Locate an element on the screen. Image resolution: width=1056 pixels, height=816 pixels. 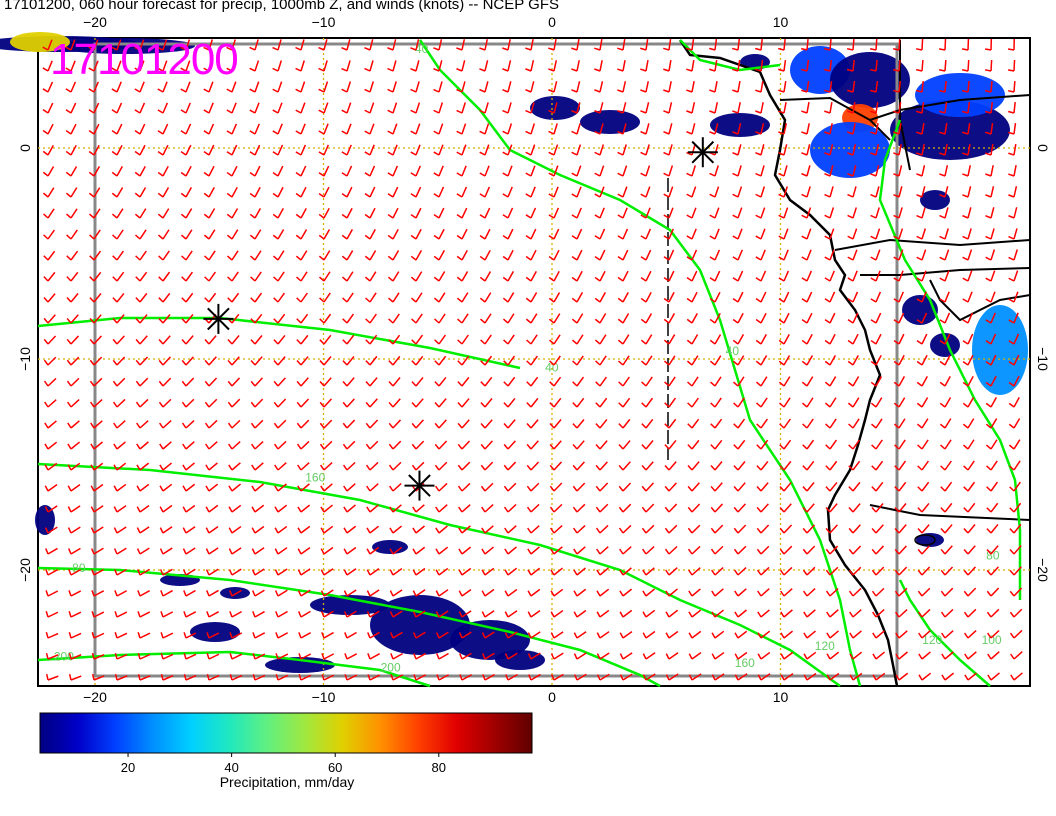
y-tick-label-left: −10 is located at coordinates (25, 359).